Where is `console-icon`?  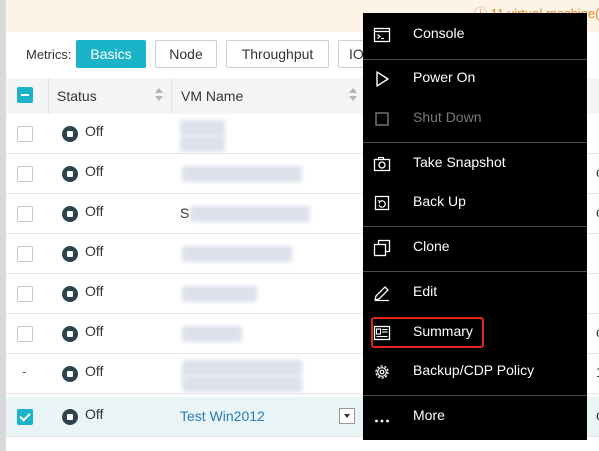 console-icon is located at coordinates (382, 35).